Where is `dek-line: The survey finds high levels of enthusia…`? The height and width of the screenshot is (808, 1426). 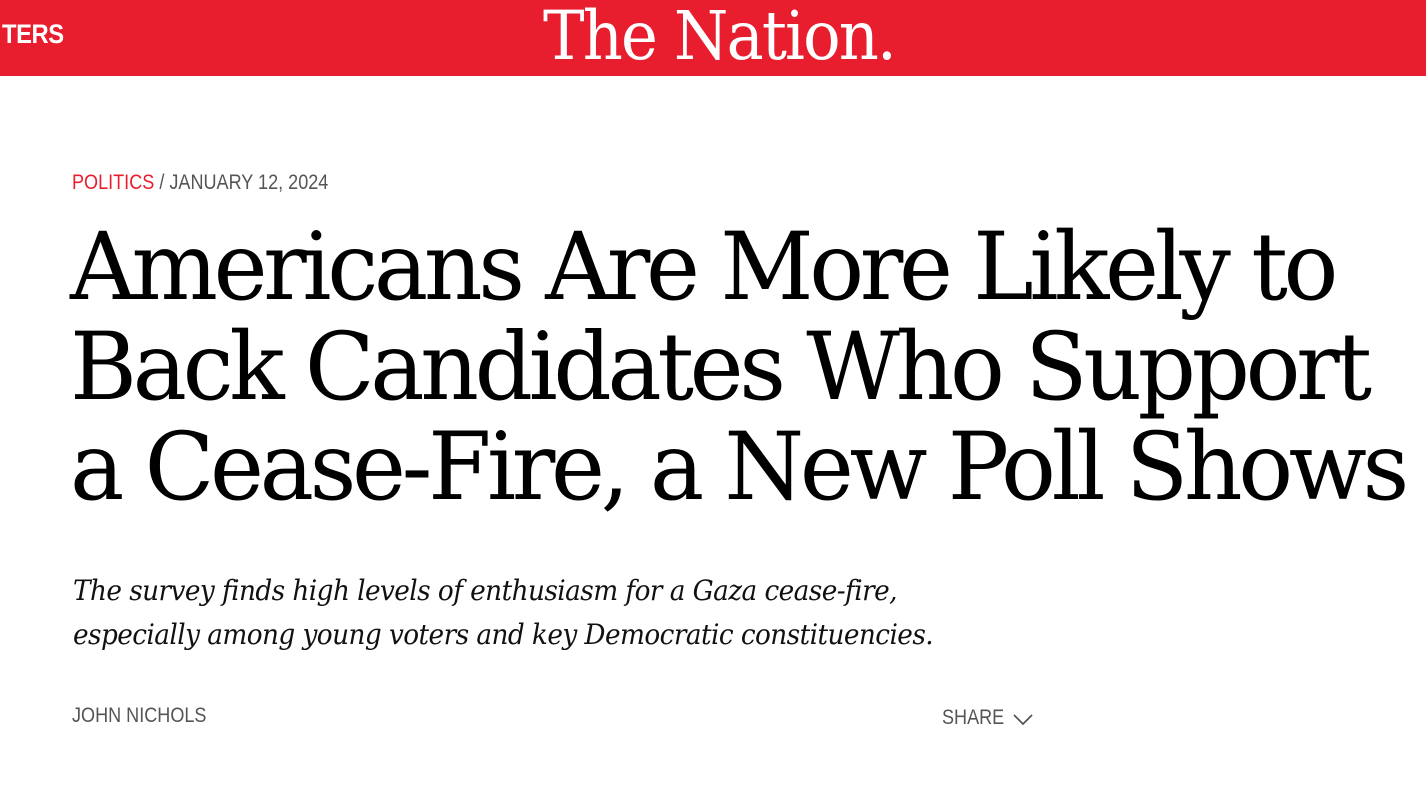
dek-line: The survey finds high levels of enthusia… is located at coordinates (485, 590).